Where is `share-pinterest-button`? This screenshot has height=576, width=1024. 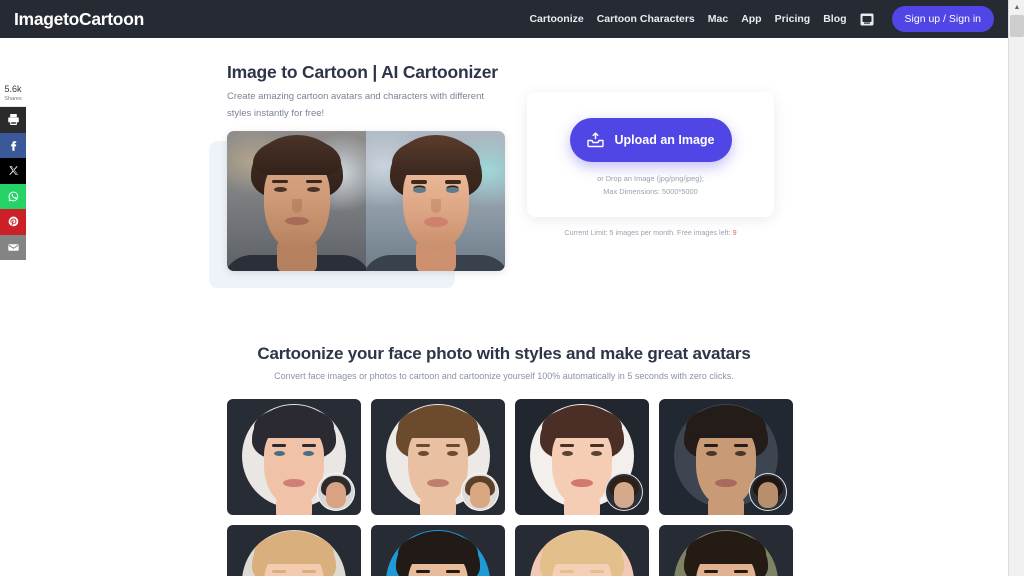 share-pinterest-button is located at coordinates (13, 222).